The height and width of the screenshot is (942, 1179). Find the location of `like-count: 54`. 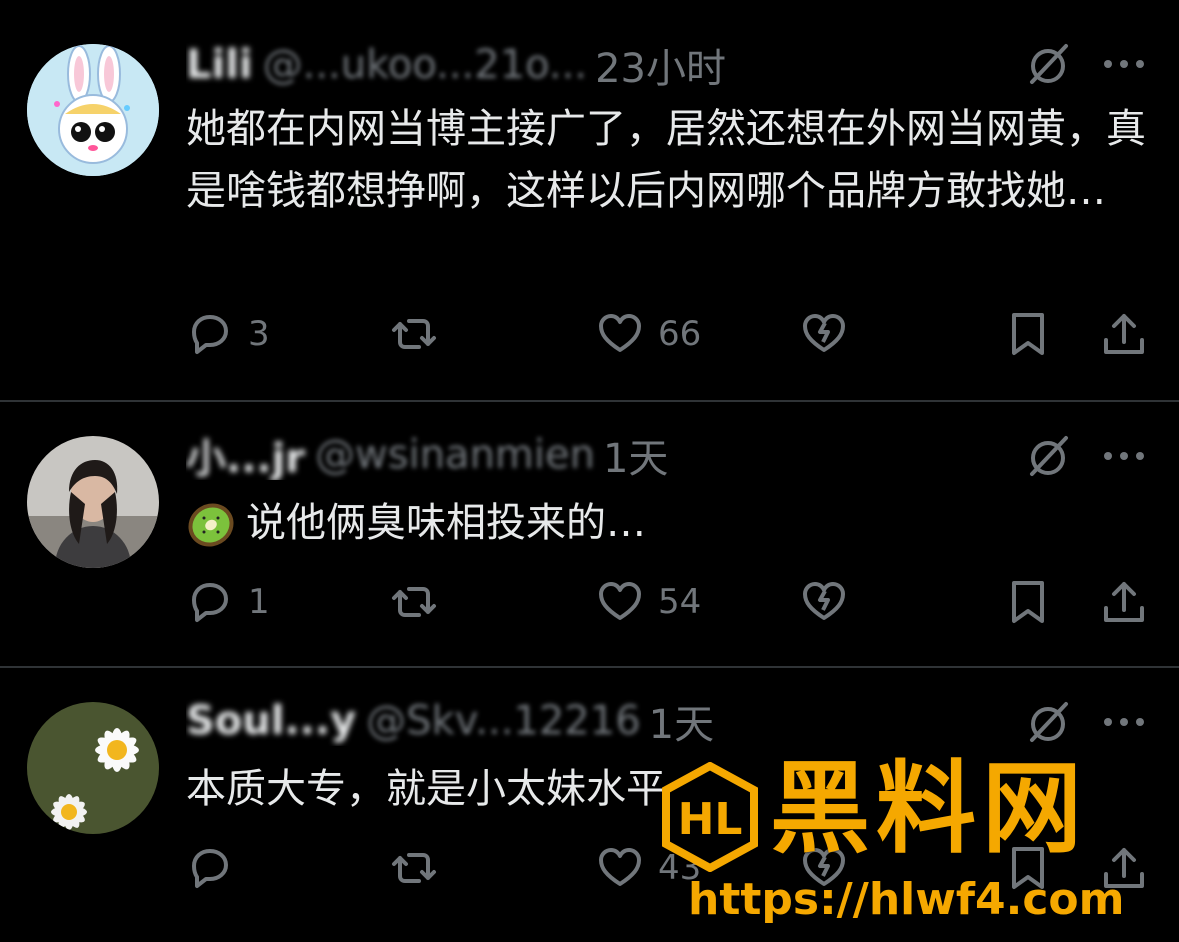

like-count: 54 is located at coordinates (680, 602).